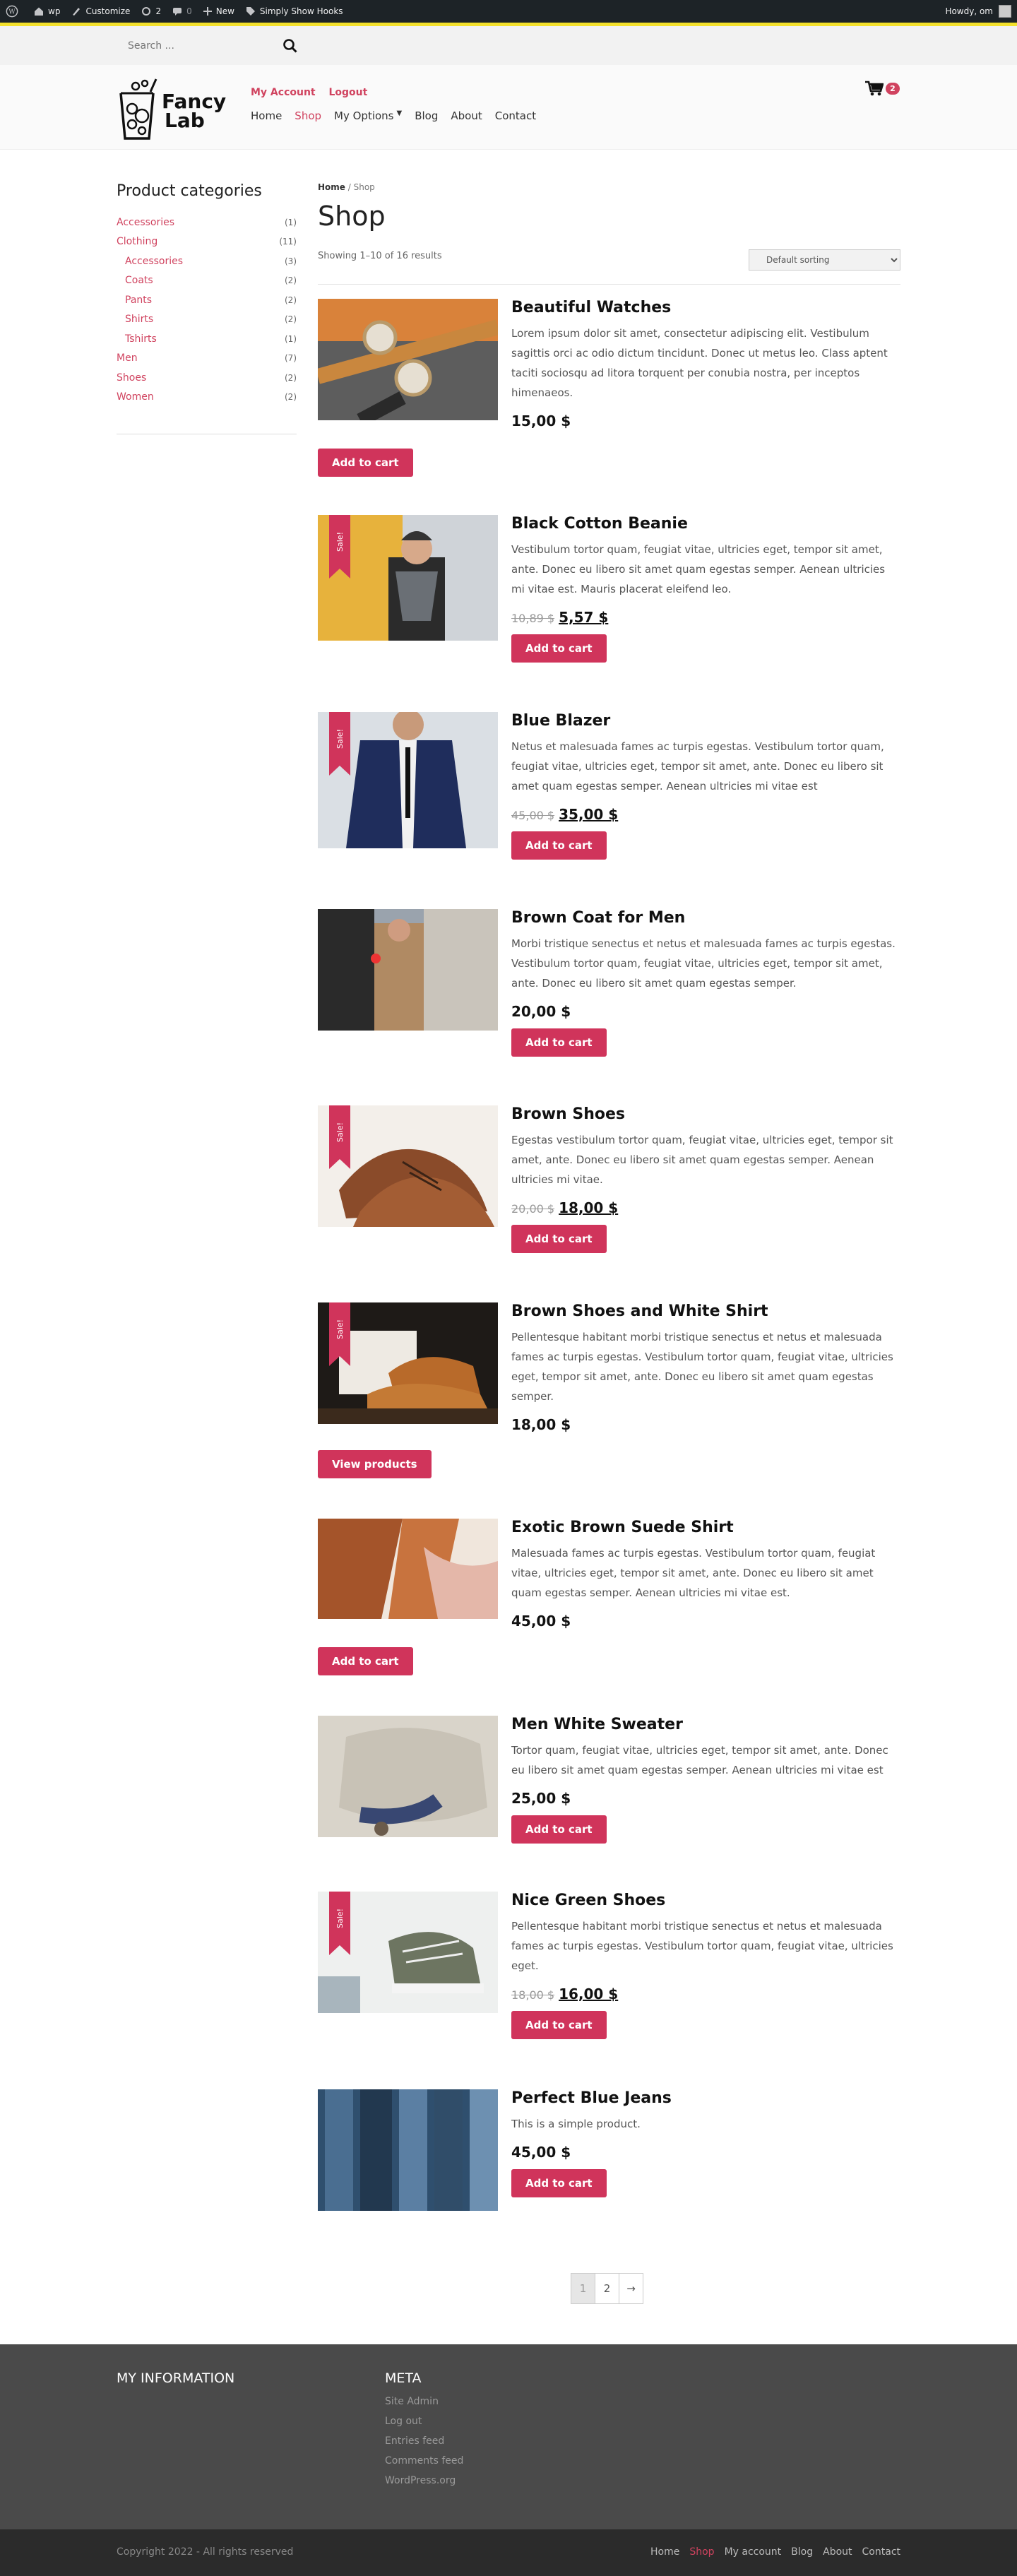 The width and height of the screenshot is (1017, 2576). I want to click on category-name: Tshirts, so click(141, 339).